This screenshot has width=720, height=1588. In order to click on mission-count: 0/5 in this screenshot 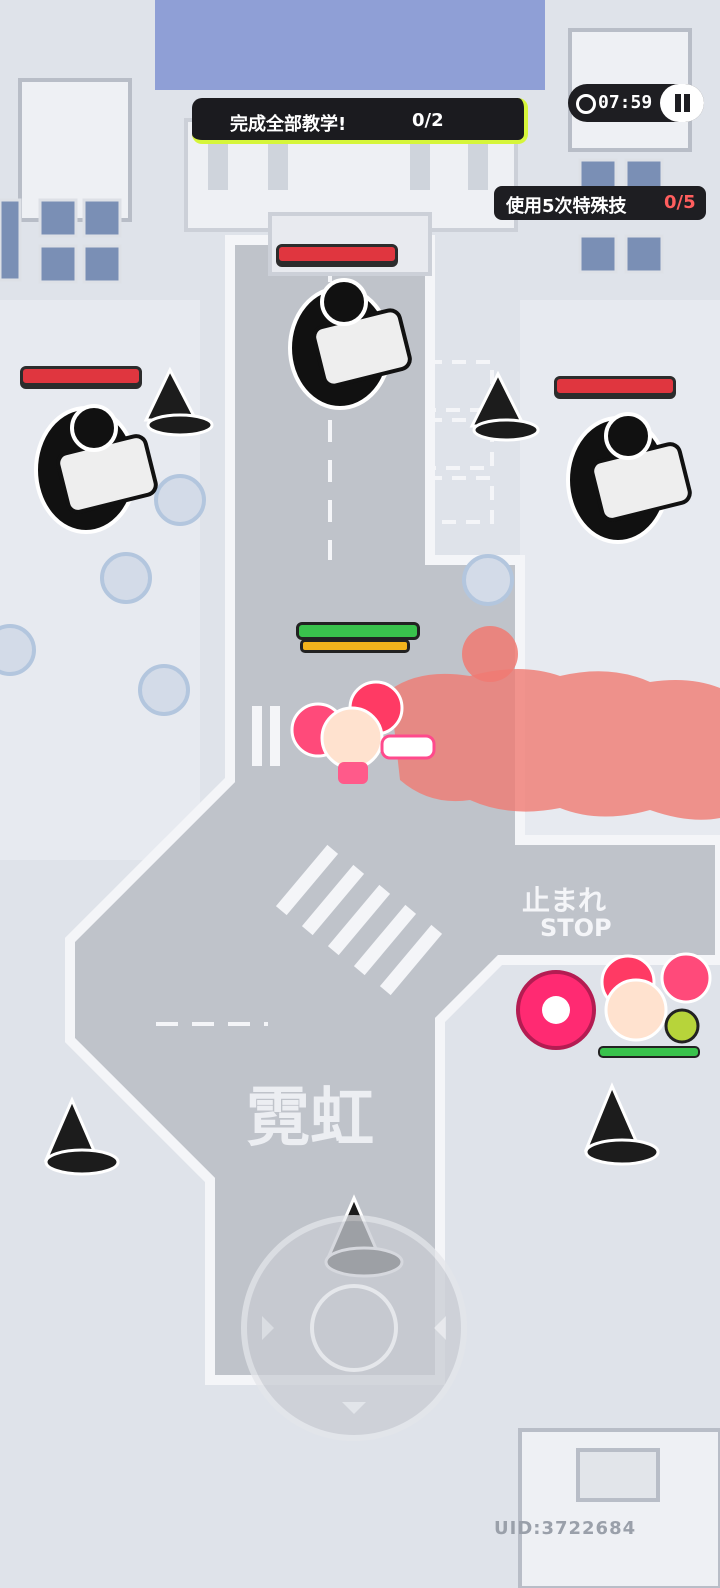, I will do `click(680, 202)`.